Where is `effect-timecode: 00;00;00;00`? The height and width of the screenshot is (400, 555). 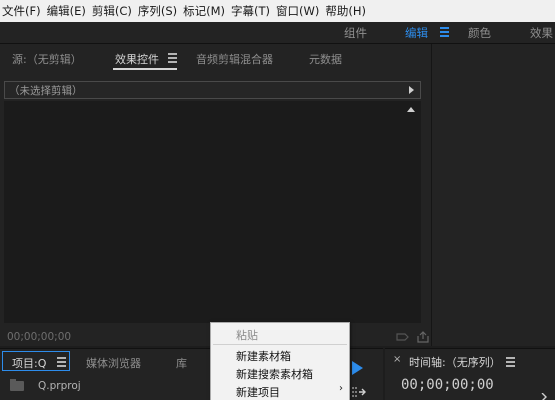
effect-timecode: 00;00;00;00 is located at coordinates (39, 337).